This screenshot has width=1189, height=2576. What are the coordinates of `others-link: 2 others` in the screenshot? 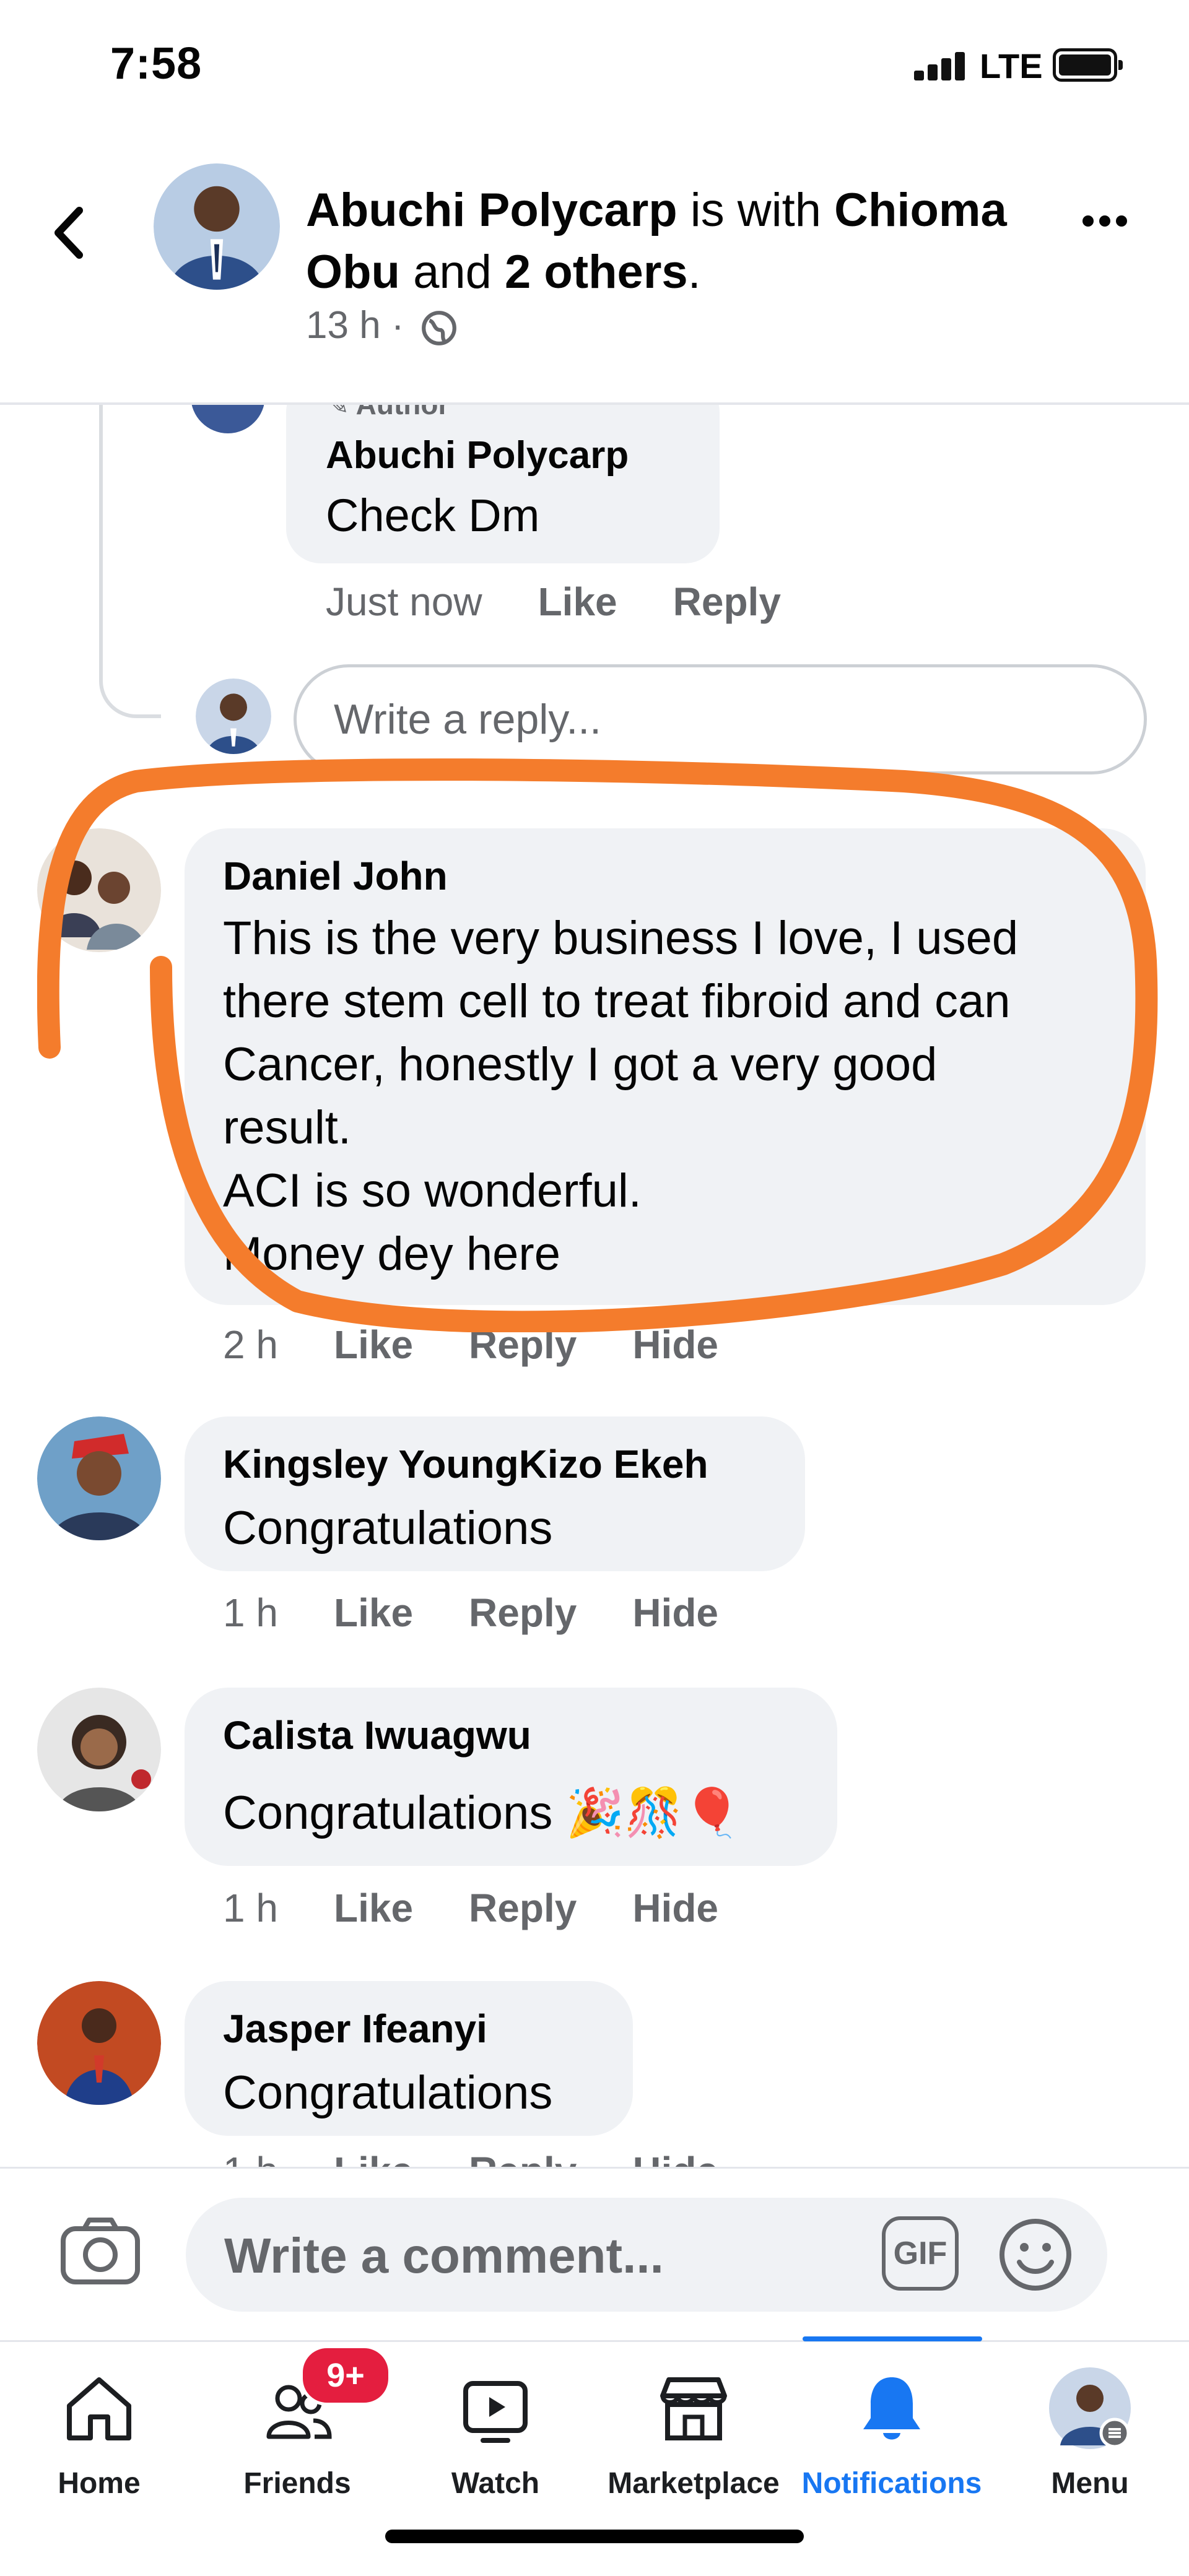 It's located at (596, 272).